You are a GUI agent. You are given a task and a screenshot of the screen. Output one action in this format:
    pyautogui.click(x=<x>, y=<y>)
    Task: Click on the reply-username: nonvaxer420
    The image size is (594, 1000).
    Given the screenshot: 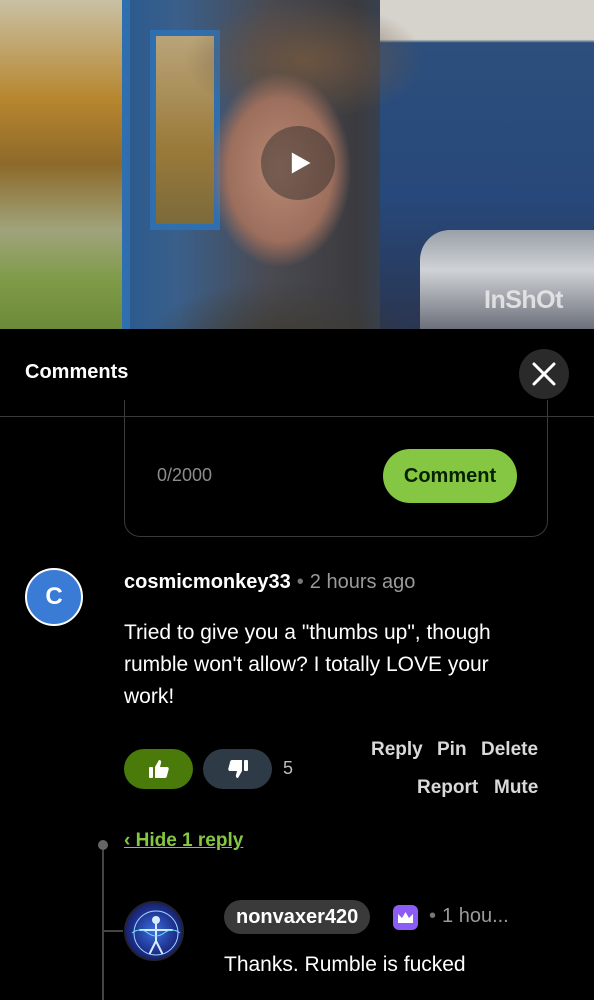 What is the action you would take?
    pyautogui.click(x=297, y=917)
    